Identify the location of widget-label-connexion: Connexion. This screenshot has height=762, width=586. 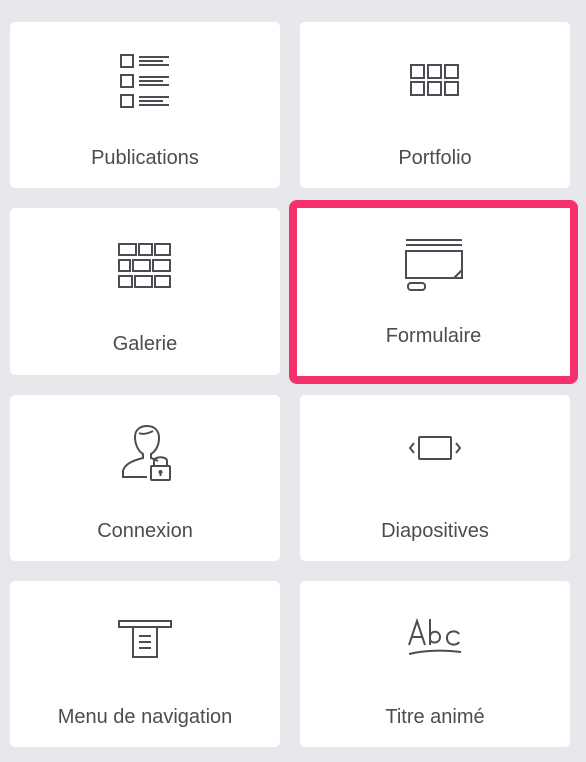
(145, 531).